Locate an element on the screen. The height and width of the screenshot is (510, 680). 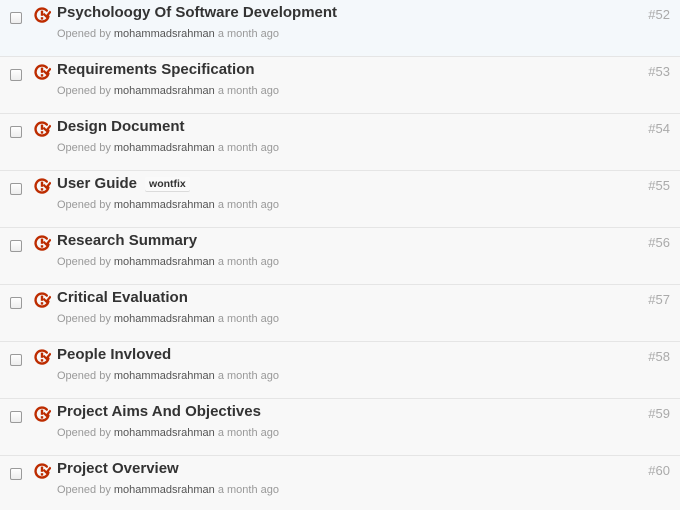
issue-title: People Invloved is located at coordinates (114, 355).